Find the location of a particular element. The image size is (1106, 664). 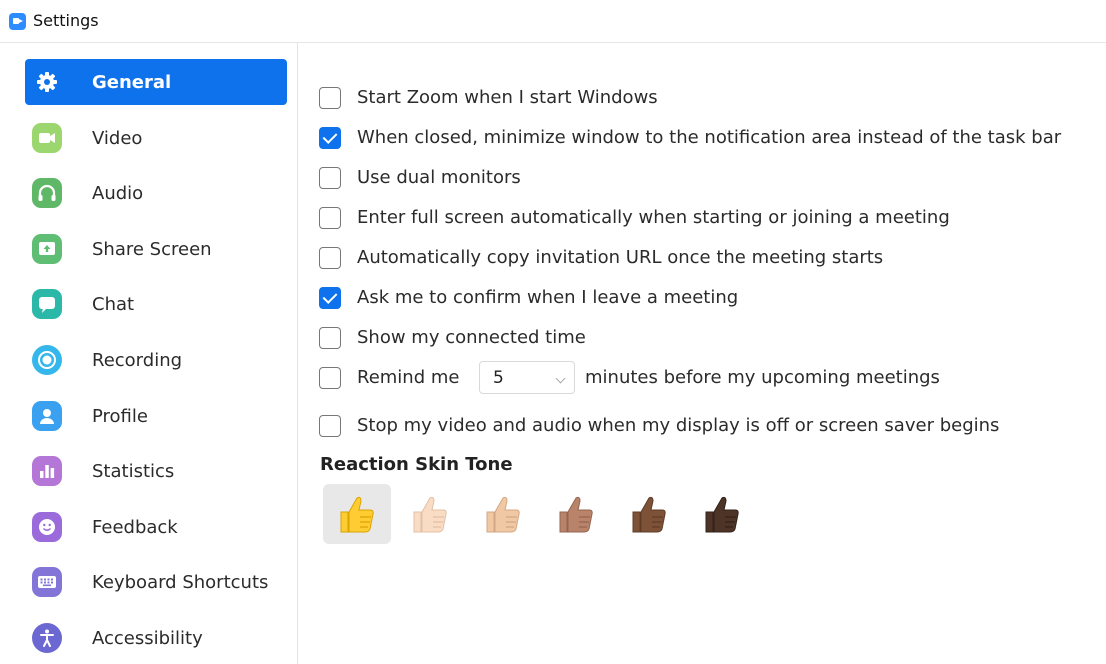

option-label: Use dual monitors is located at coordinates (439, 177).